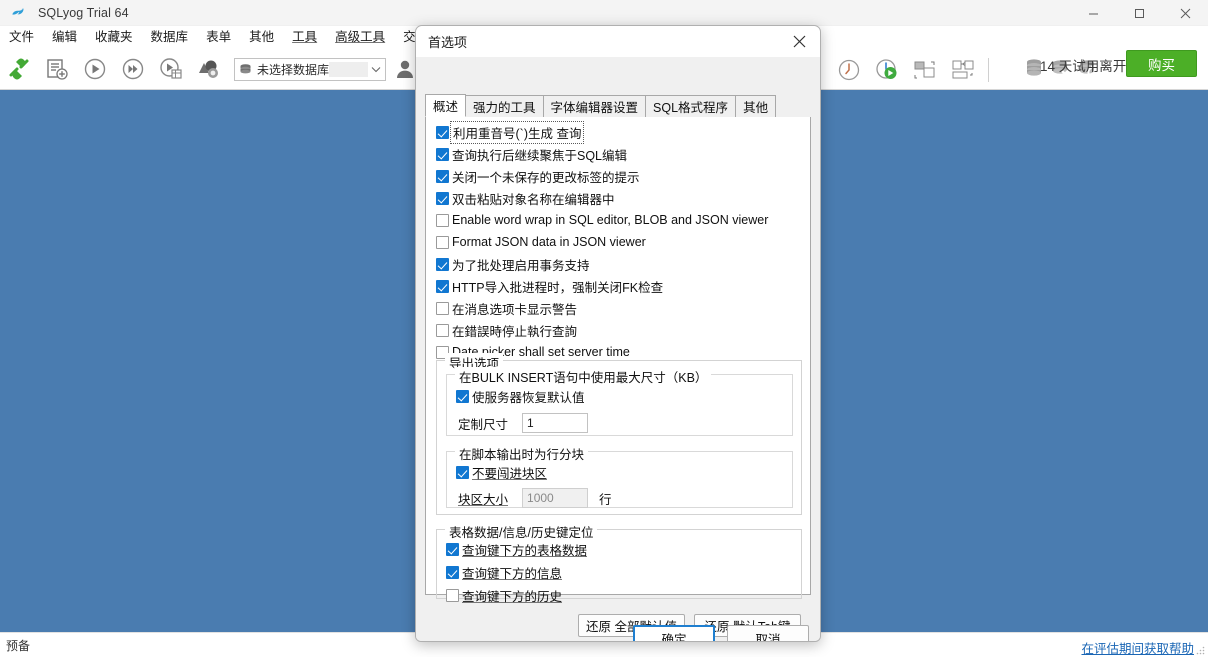  What do you see at coordinates (756, 106) in the screenshot?
I see `tab-other: 其他` at bounding box center [756, 106].